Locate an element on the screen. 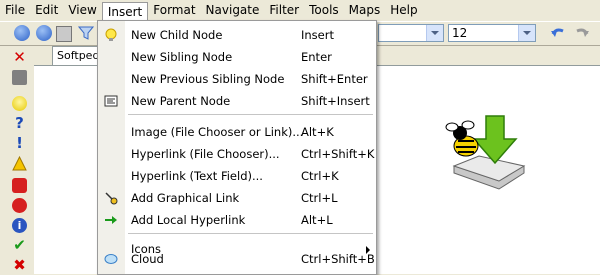  menu-item-label: New Child Node is located at coordinates (177, 35).